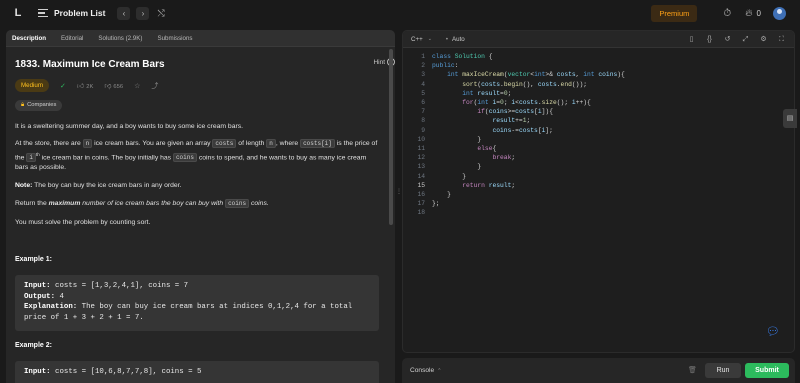  What do you see at coordinates (727, 39) in the screenshot?
I see `reset-icon: ↺` at bounding box center [727, 39].